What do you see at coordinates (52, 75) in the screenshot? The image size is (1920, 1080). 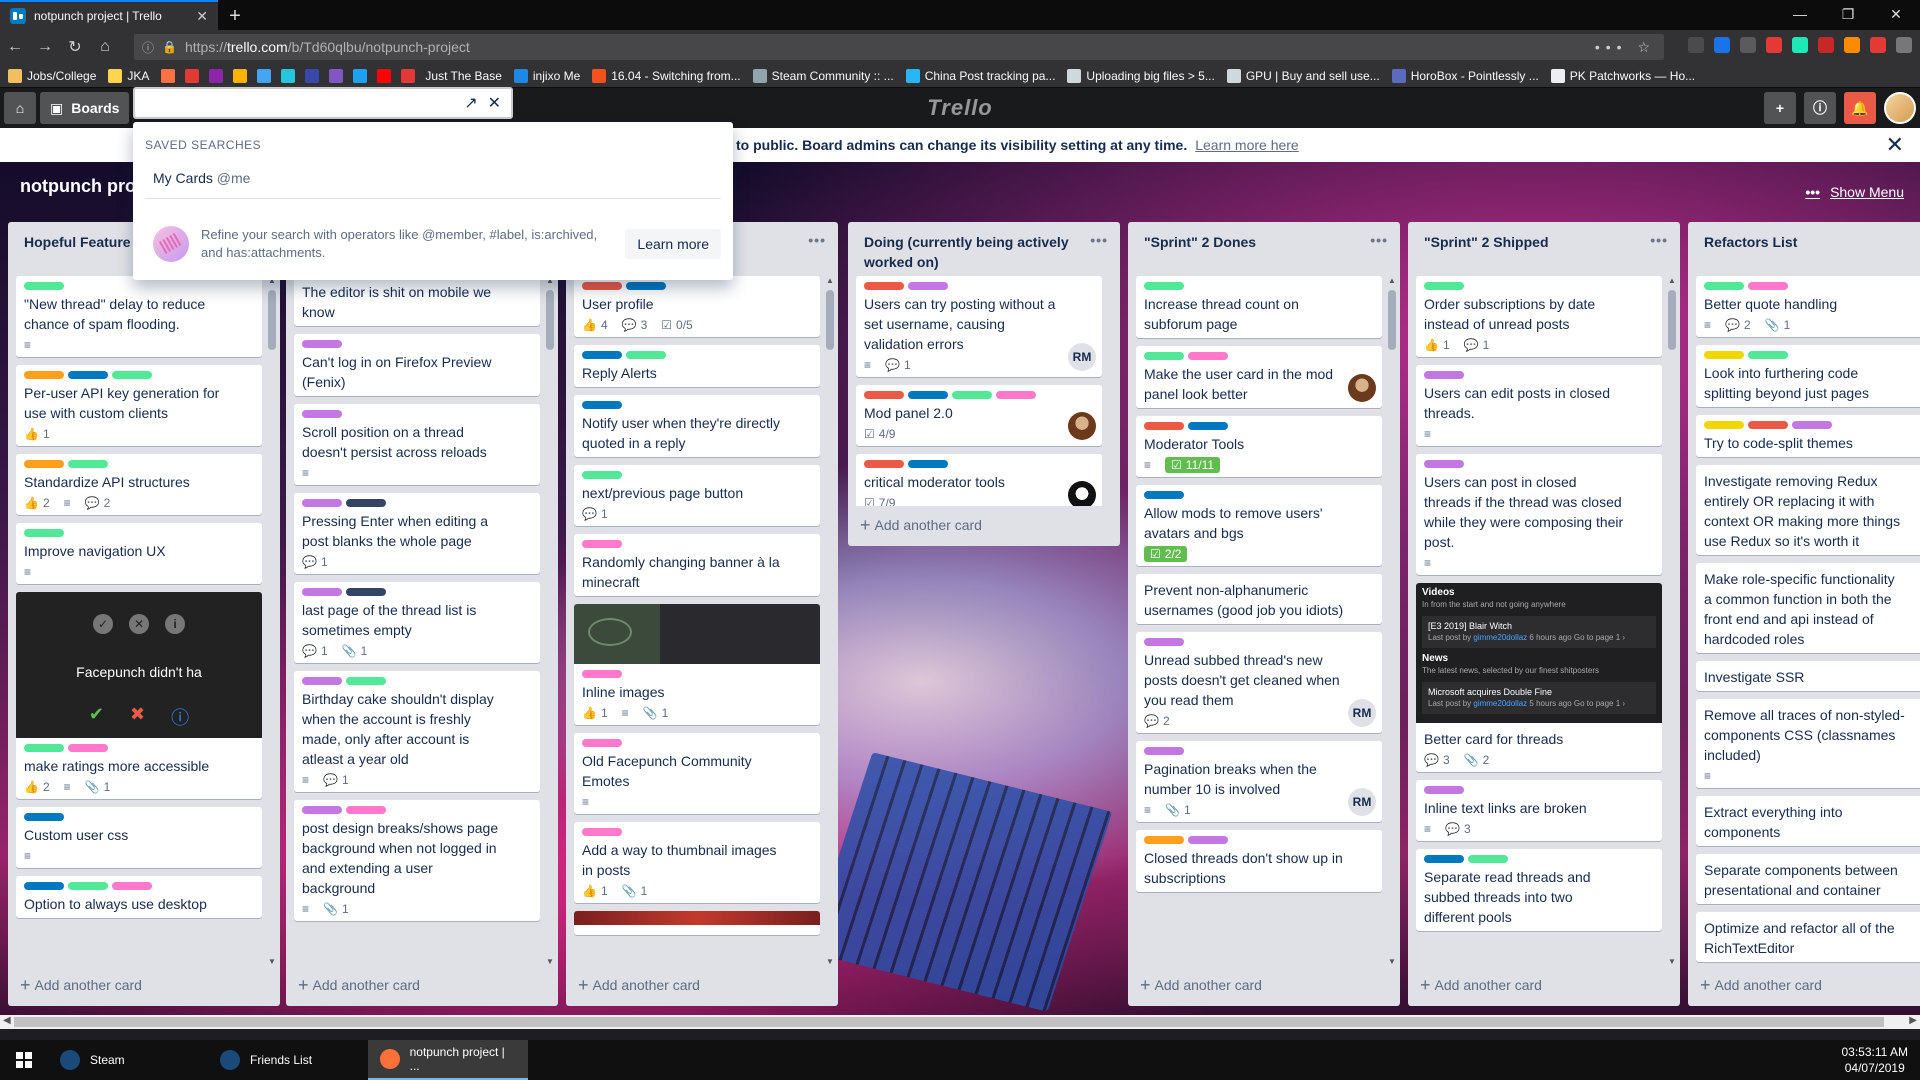 I see `bookmark-item: Jobs/College` at bounding box center [52, 75].